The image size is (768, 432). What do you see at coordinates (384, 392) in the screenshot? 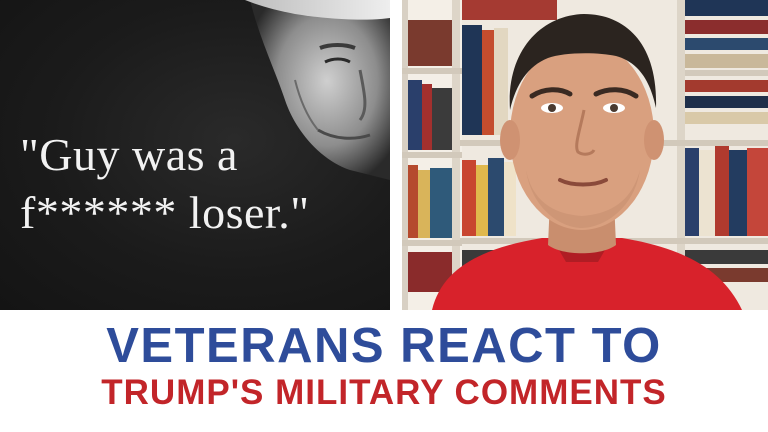
I see `headline-line-2: TRUMP'S MILITARY COMMENTS` at bounding box center [384, 392].